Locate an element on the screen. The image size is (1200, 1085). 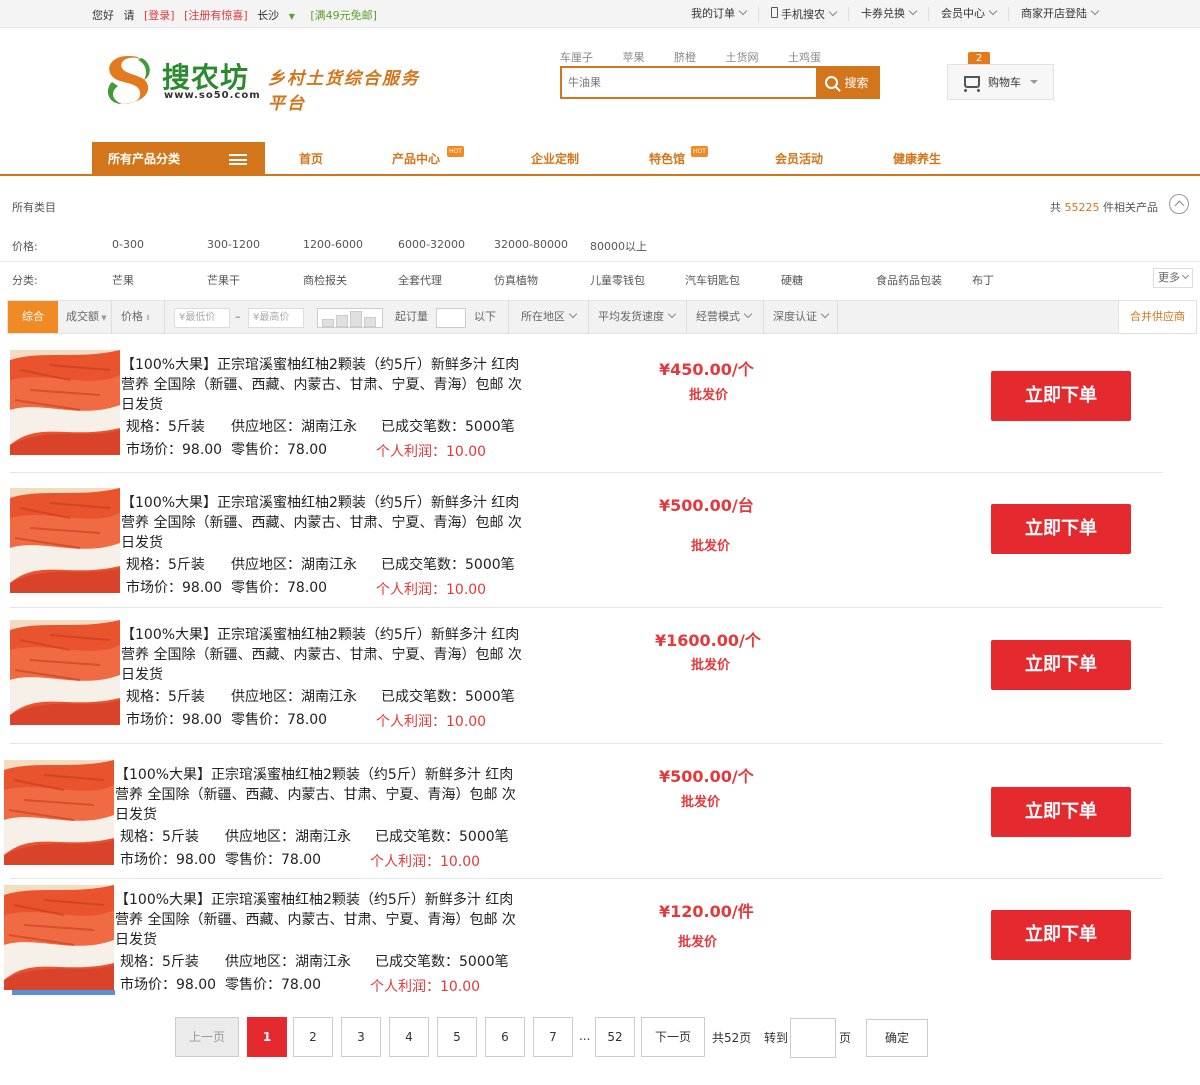
login-link: [登录] is located at coordinates (159, 15).